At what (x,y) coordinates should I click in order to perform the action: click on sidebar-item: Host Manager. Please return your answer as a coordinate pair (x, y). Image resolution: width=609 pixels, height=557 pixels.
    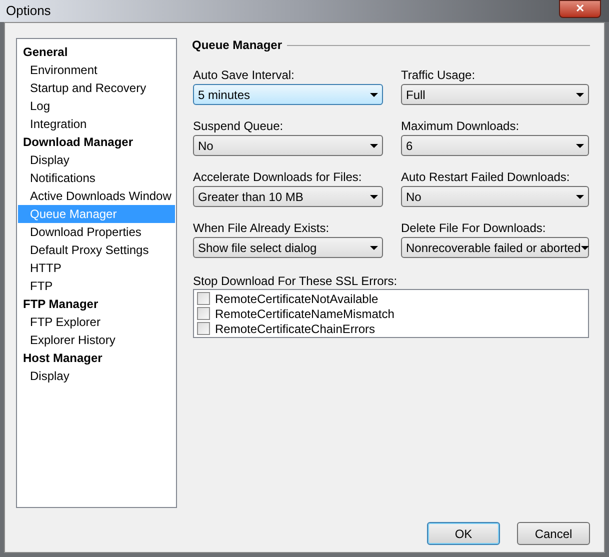
    Looking at the image, I should click on (96, 358).